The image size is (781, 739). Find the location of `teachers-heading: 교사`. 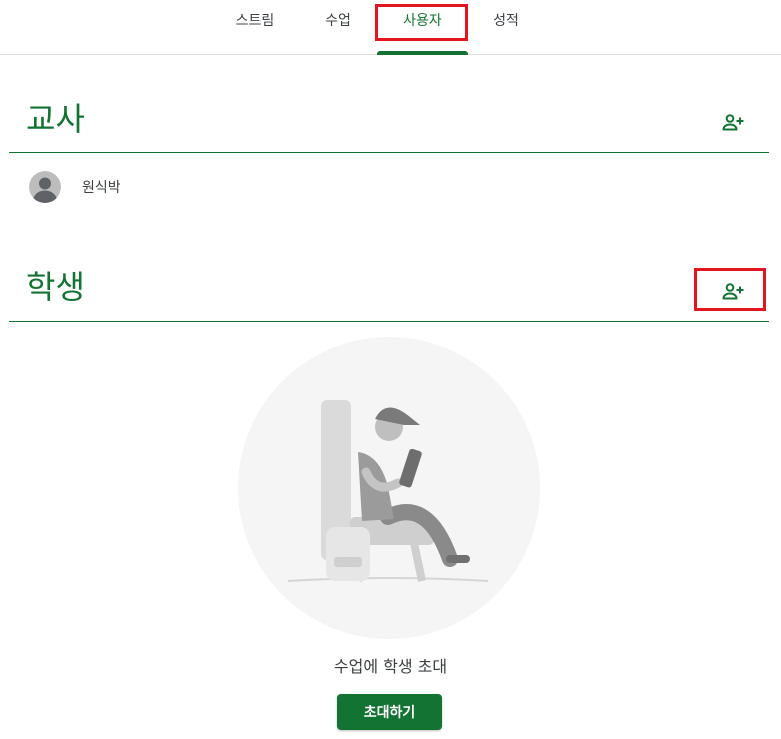

teachers-heading: 교사 is located at coordinates (55, 119).